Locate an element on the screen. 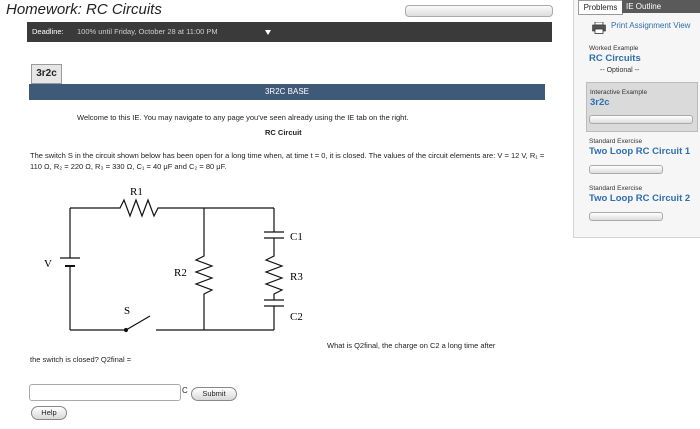 The image size is (700, 429). question-continuation: the switch is closed? Q2final = is located at coordinates (81, 359).